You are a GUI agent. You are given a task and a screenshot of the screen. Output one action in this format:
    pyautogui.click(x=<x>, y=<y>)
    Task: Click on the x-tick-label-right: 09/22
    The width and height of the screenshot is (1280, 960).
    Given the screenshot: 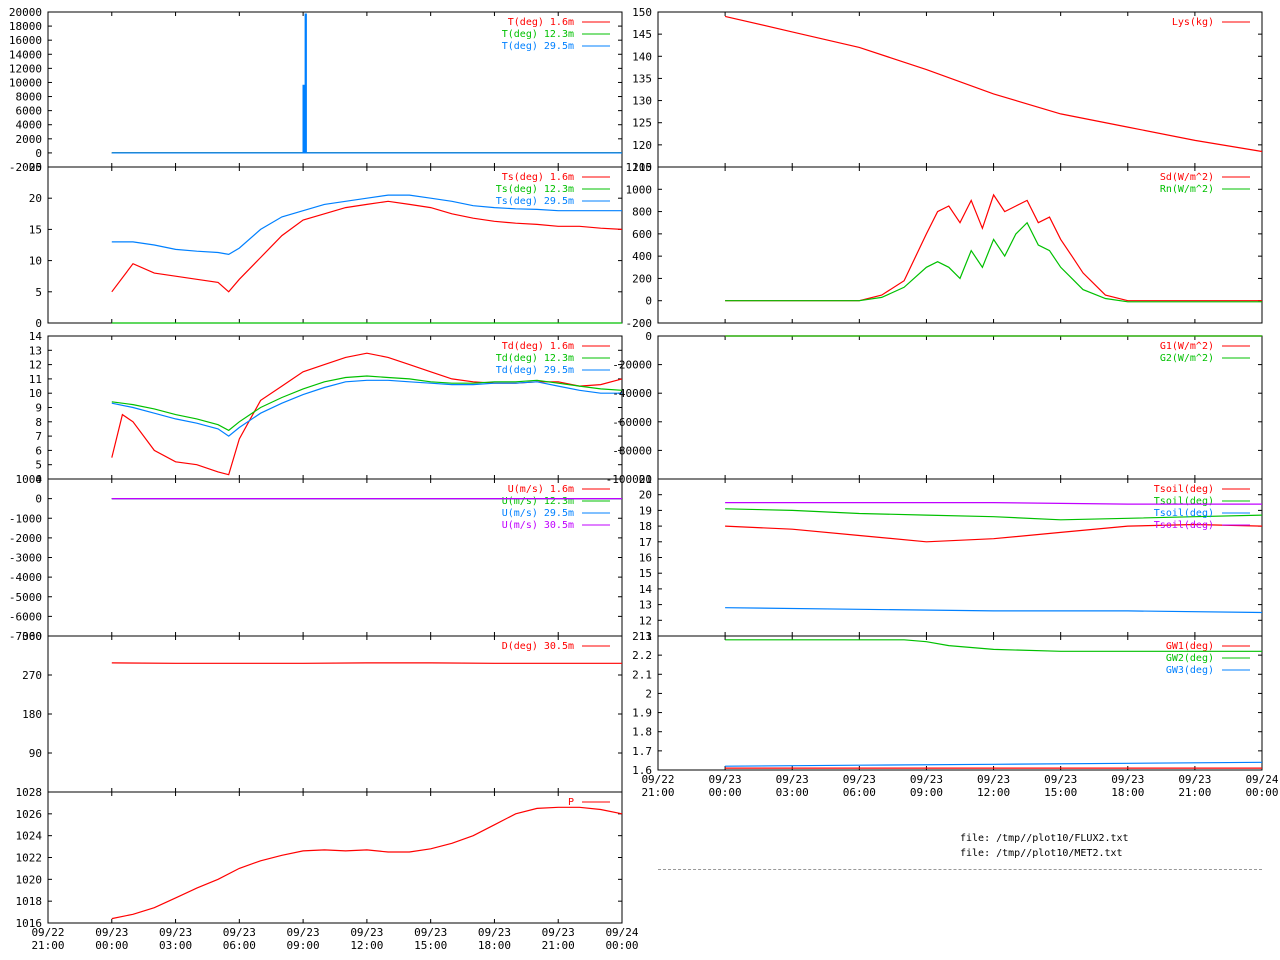 What is the action you would take?
    pyautogui.click(x=657, y=779)
    